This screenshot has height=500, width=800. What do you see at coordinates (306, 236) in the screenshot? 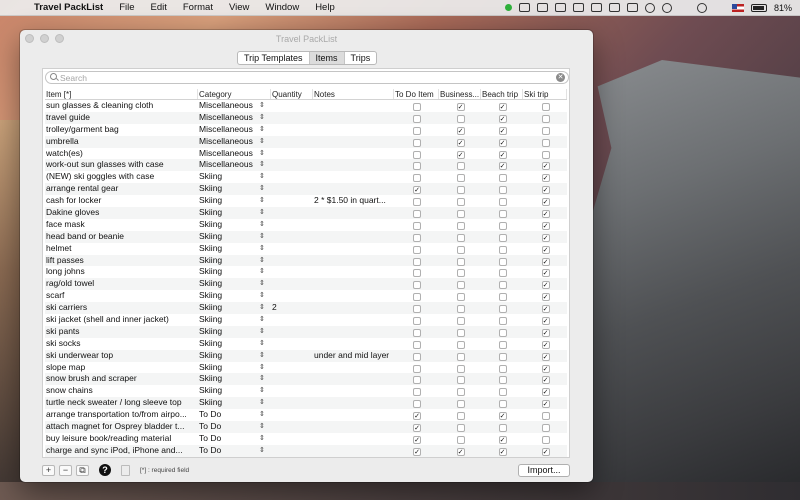
I see `table-row: head band or beanie Skiing ⇕ ✓` at bounding box center [306, 236].